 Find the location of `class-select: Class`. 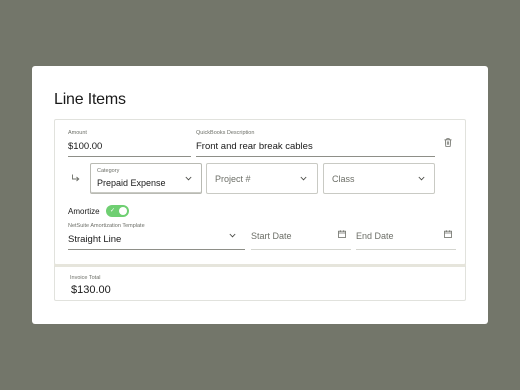

class-select: Class is located at coordinates (379, 178).